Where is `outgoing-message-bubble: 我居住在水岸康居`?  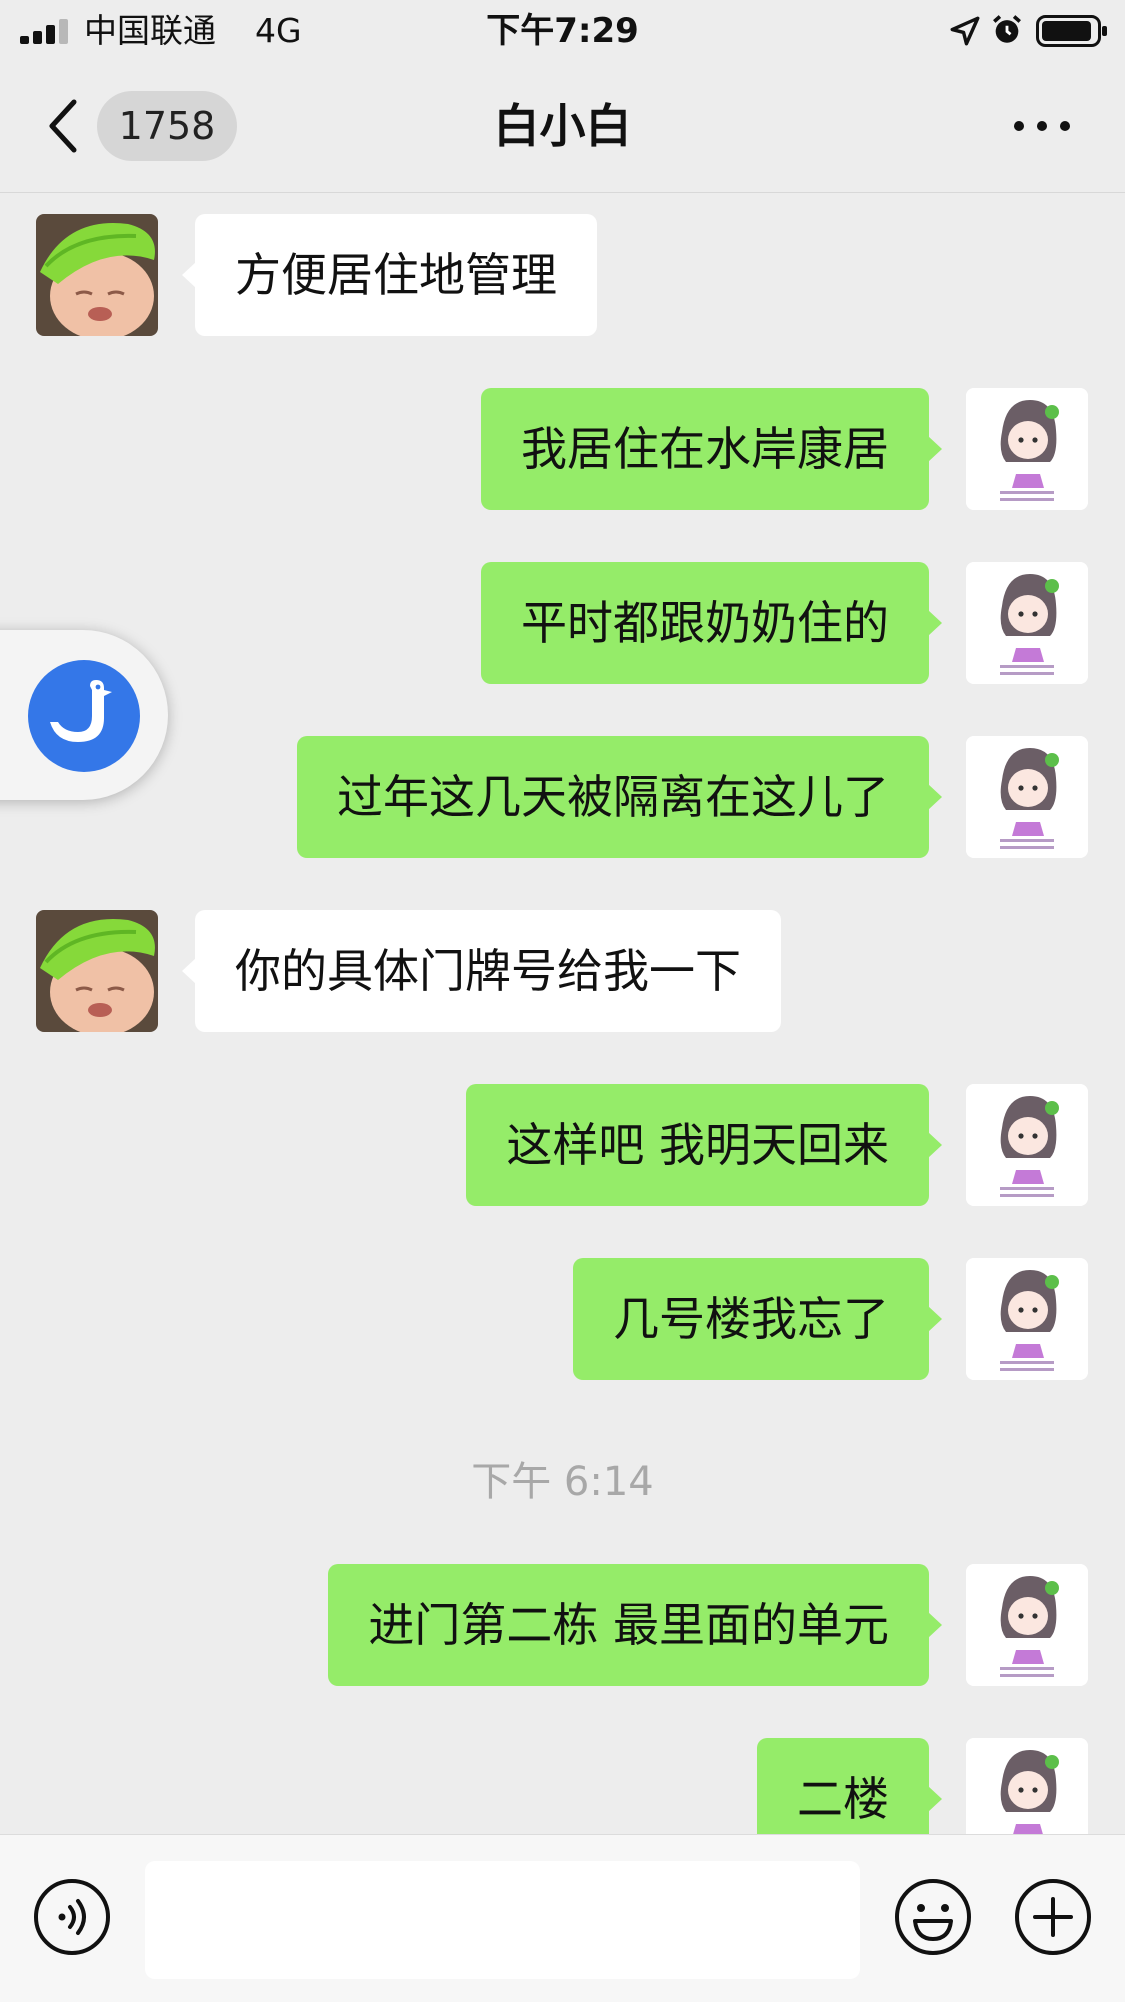 outgoing-message-bubble: 我居住在水岸康居 is located at coordinates (711, 449).